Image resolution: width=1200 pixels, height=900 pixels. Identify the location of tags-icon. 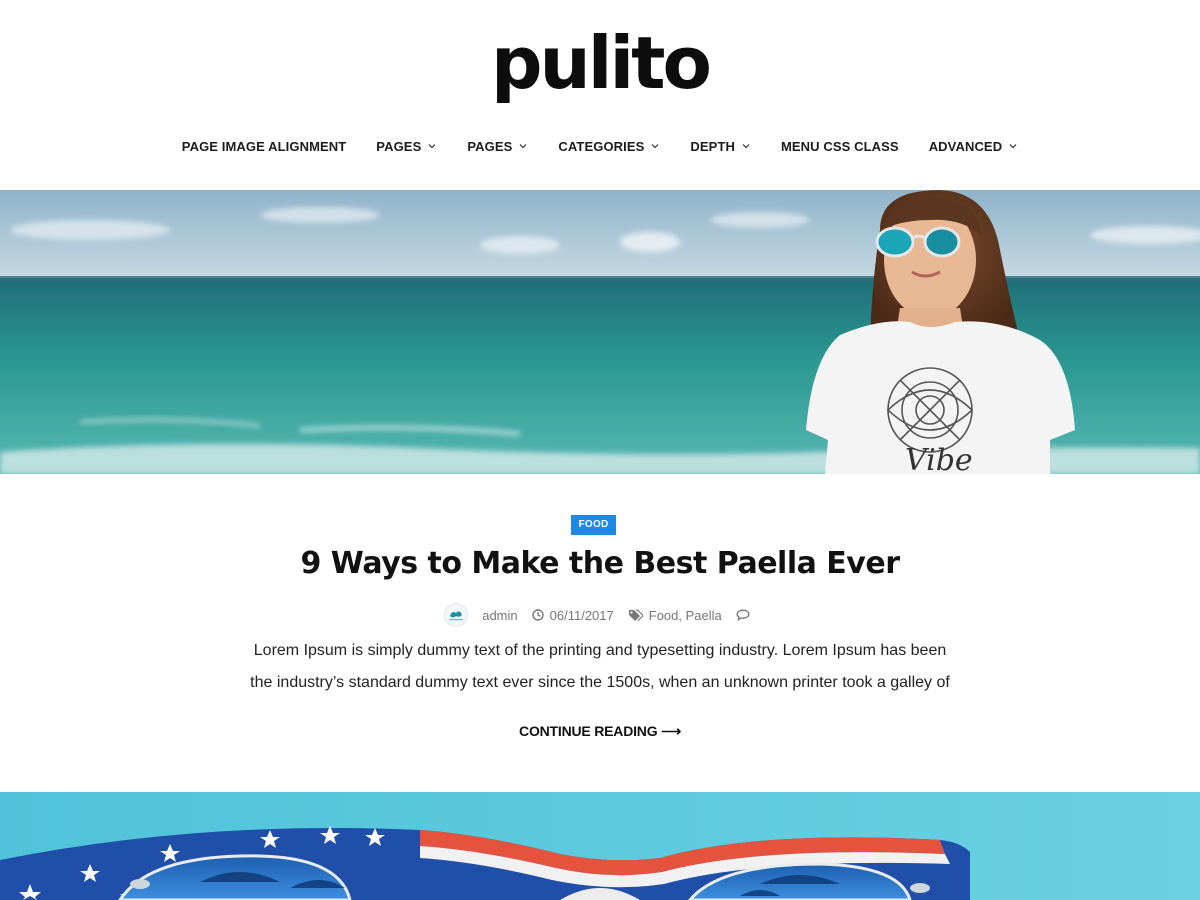
(635, 615).